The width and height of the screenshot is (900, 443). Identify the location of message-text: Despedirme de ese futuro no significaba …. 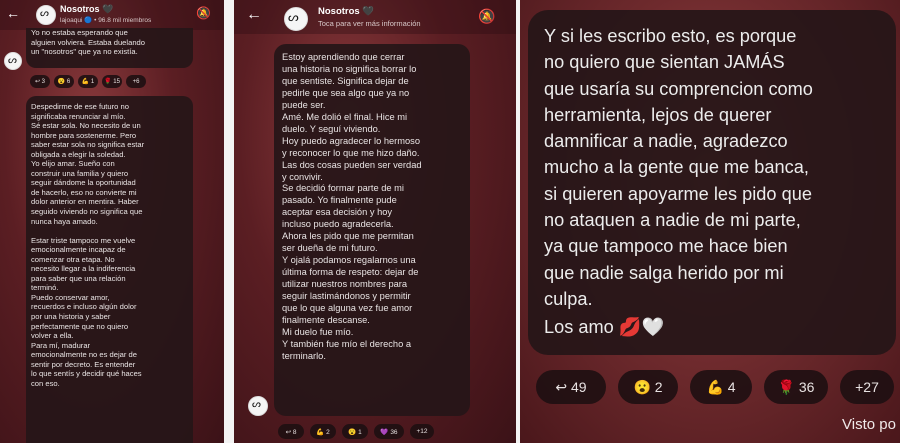
(88, 245).